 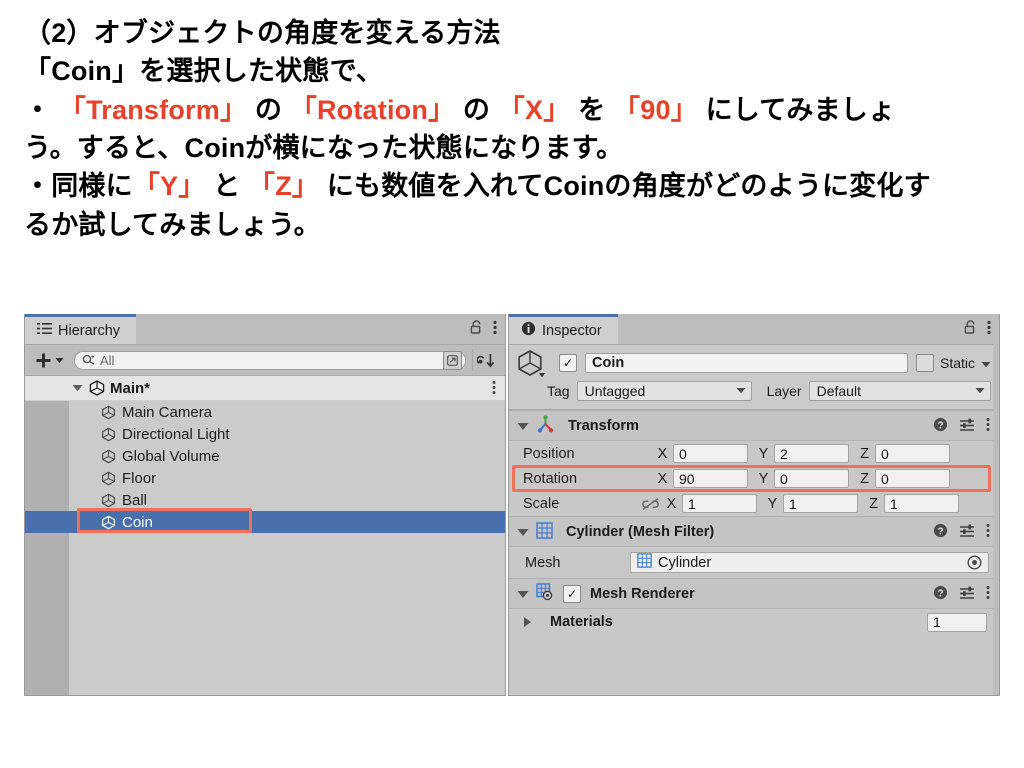 What do you see at coordinates (754, 593) in the screenshot?
I see `component-header-mesh-renderer: ✓ Mesh Renderer ?` at bounding box center [754, 593].